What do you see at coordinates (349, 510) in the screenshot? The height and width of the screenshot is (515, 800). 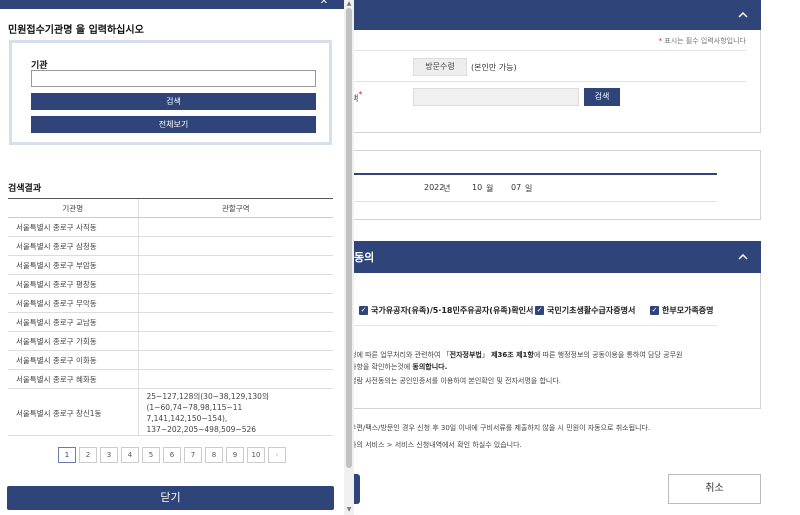 I see `scroll-down-icon: ▼` at bounding box center [349, 510].